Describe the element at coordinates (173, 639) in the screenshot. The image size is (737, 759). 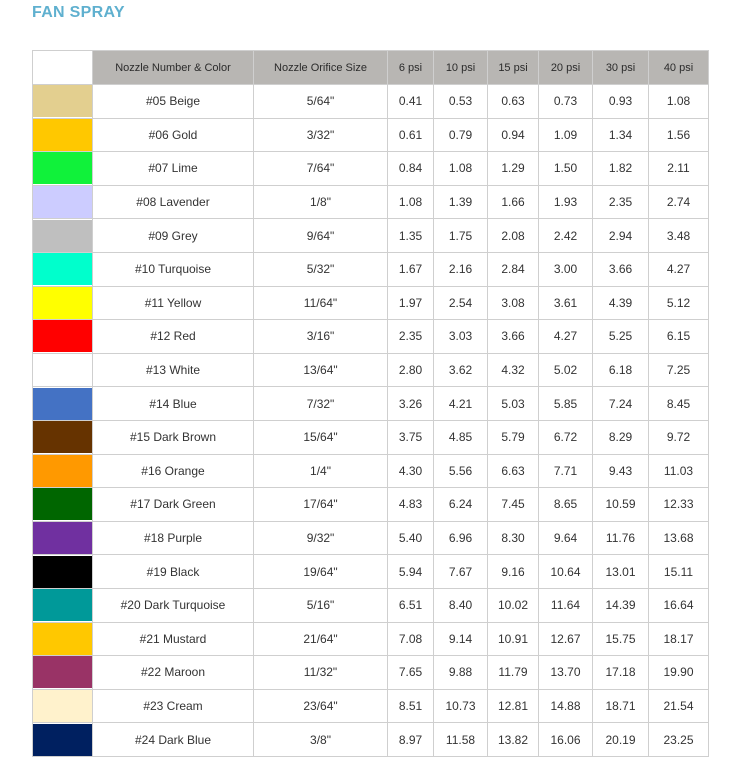
I see `nozzle-name-cell: #21 Mustard` at that location.